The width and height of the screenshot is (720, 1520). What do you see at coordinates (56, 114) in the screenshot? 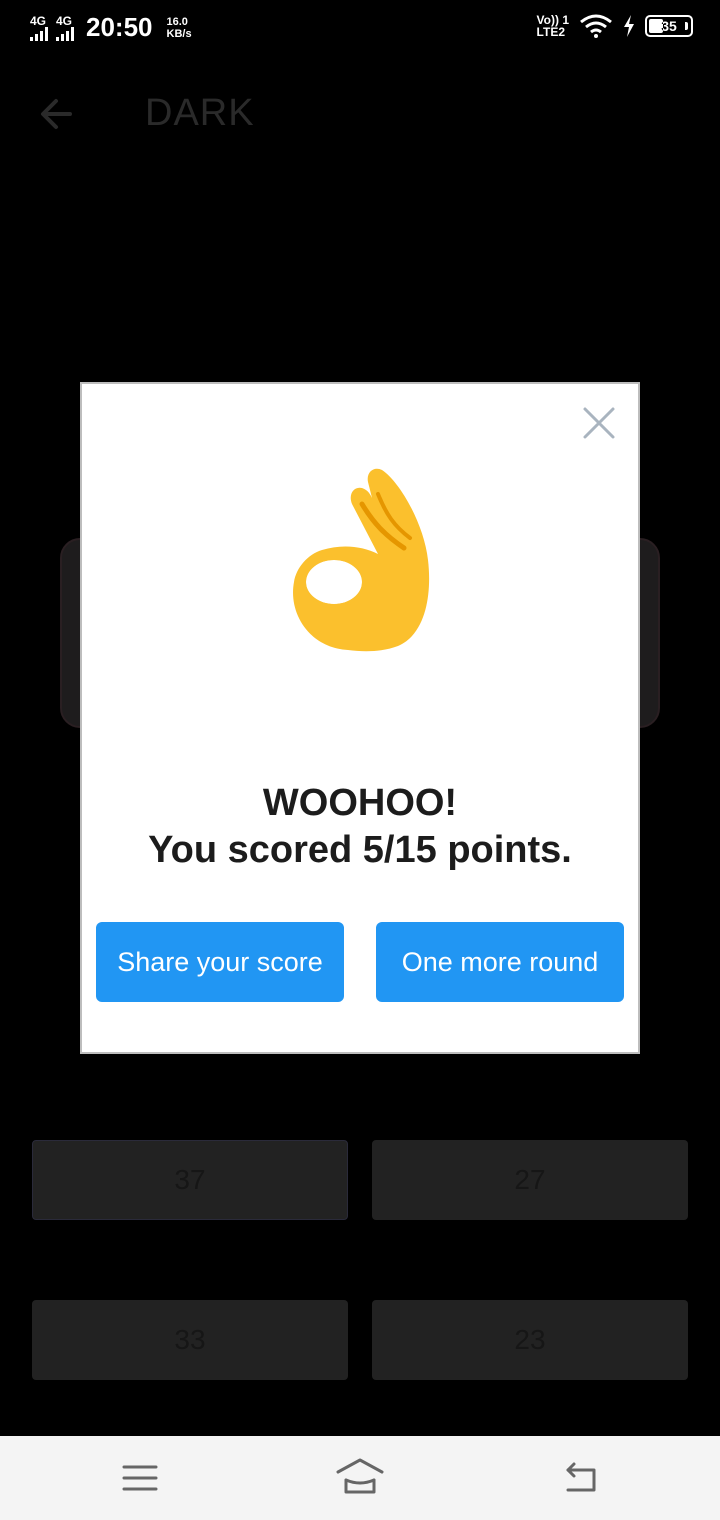
I see `arrow-left-icon` at bounding box center [56, 114].